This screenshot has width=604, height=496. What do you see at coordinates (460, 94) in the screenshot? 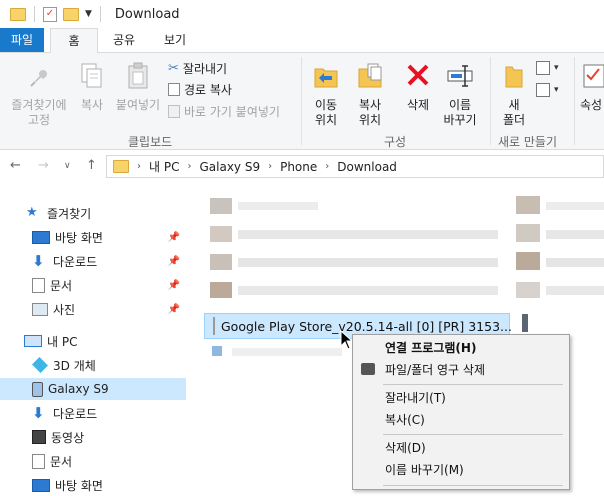
I see `rename-button: 이름 바꾸기` at bounding box center [460, 94].